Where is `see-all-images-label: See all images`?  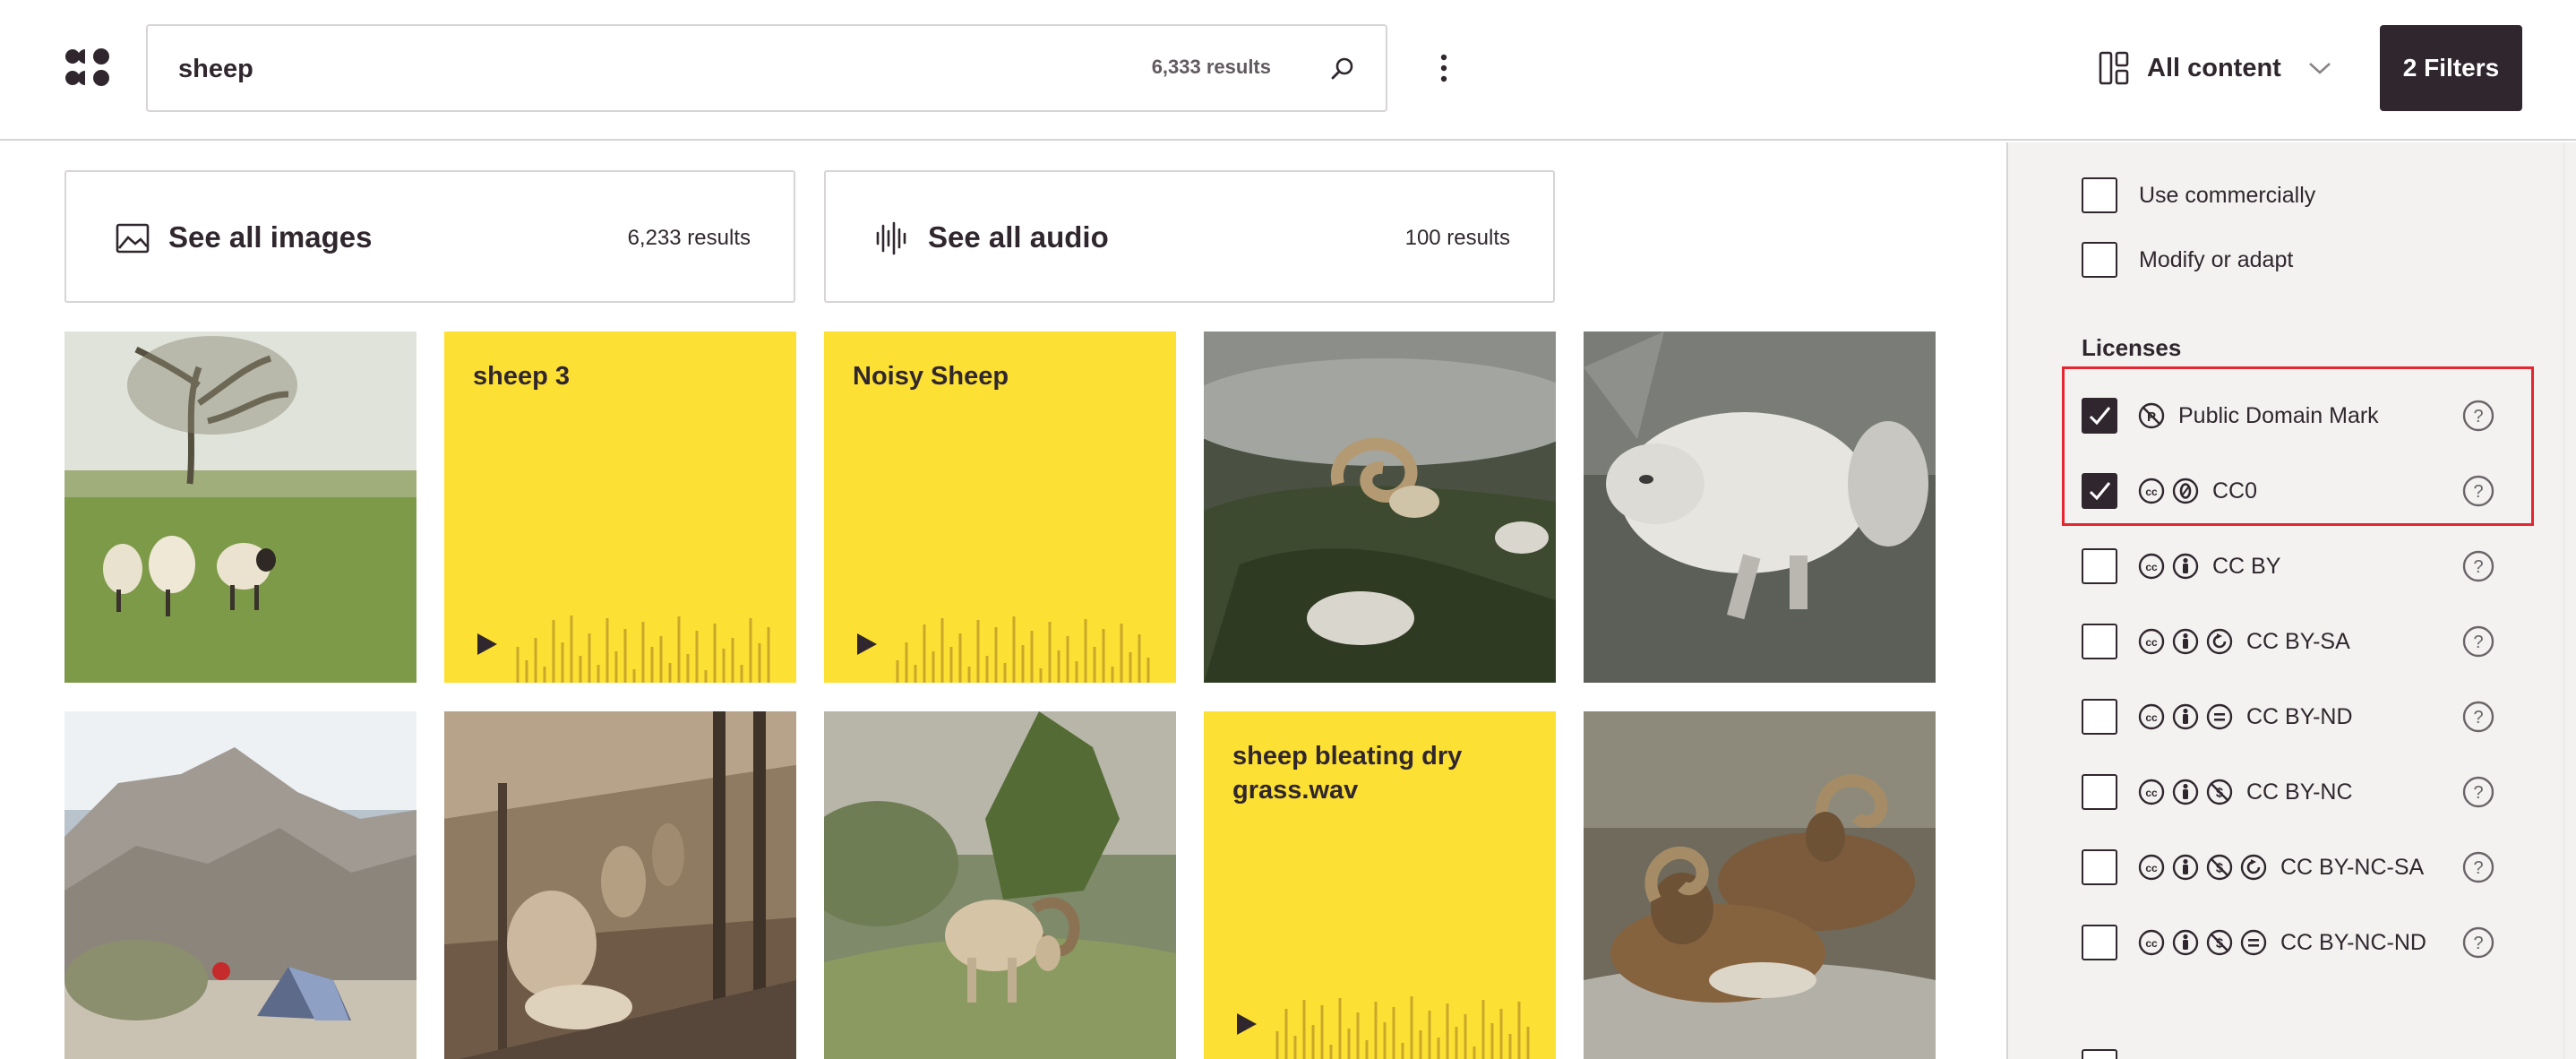 see-all-images-label: See all images is located at coordinates (270, 237).